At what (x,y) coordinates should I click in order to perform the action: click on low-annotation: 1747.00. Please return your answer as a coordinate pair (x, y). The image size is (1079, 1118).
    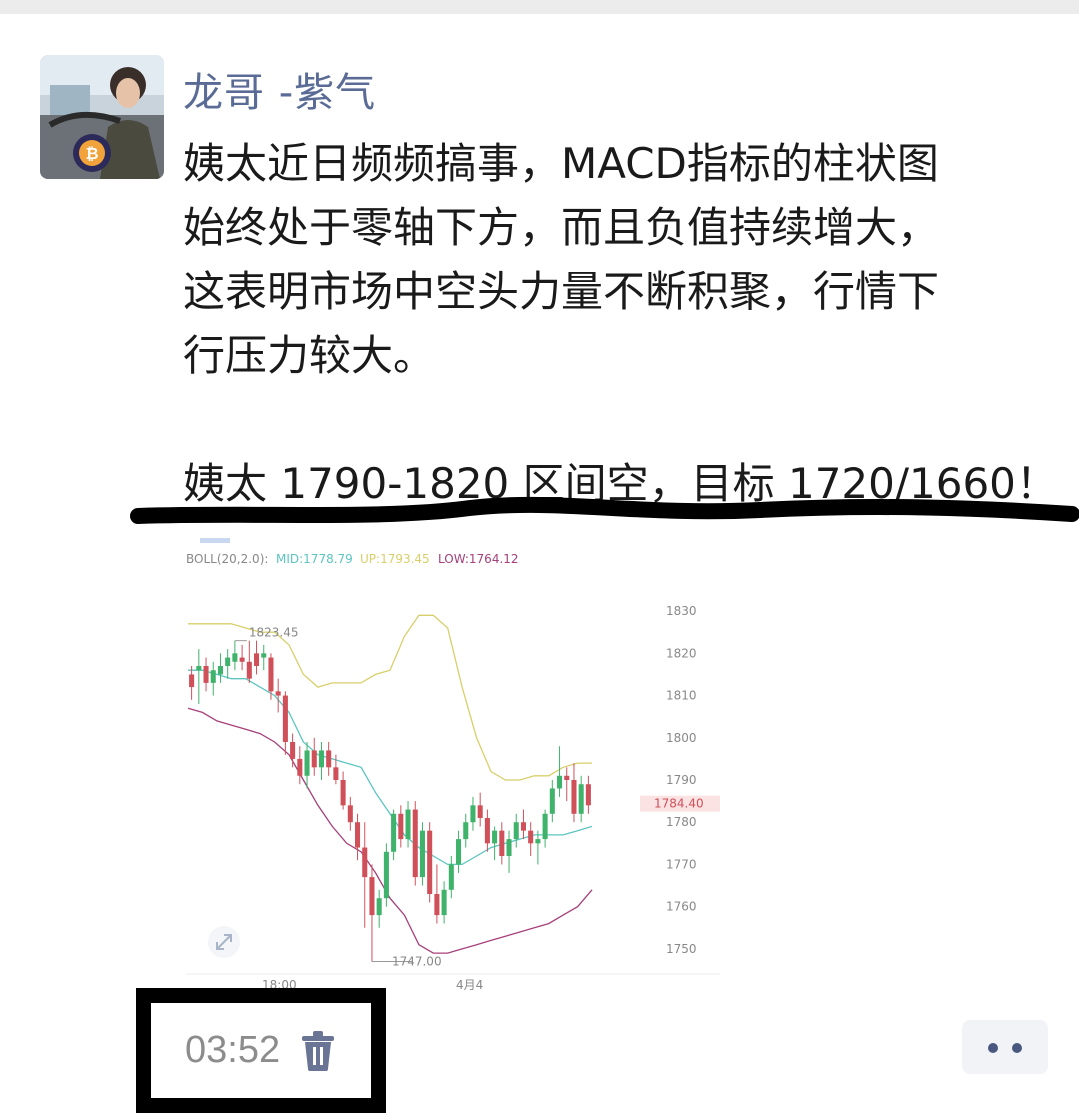
    Looking at the image, I should click on (406, 962).